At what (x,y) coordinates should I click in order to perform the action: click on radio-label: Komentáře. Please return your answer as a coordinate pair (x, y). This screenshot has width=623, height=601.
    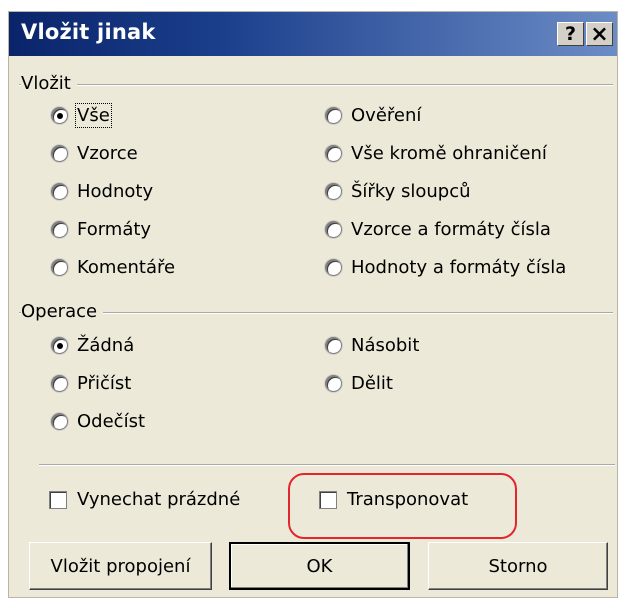
    Looking at the image, I should click on (126, 267).